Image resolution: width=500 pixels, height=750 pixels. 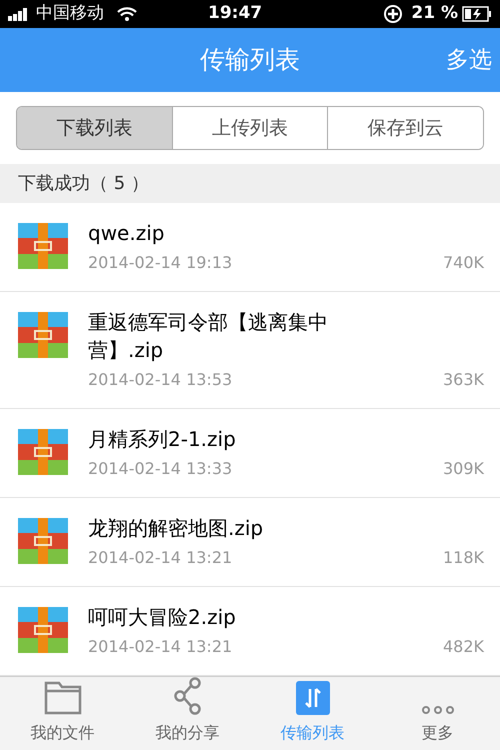 What do you see at coordinates (463, 558) in the screenshot?
I see `file-size: 118K` at bounding box center [463, 558].